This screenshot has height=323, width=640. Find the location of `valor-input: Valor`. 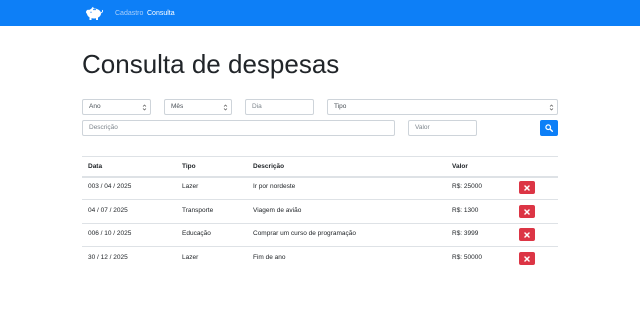

valor-input: Valor is located at coordinates (442, 128).